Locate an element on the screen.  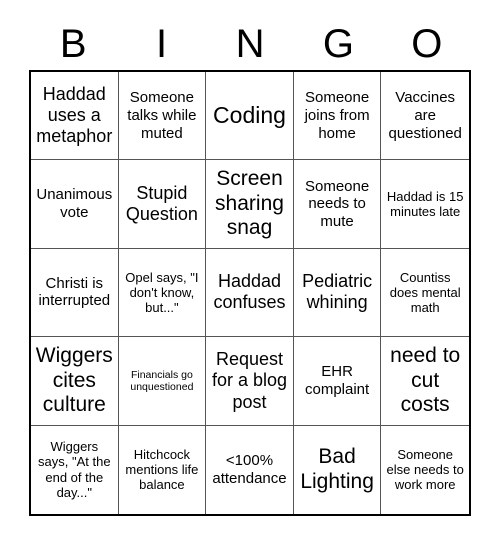
bingo-cell-text: Unanimous vote is located at coordinates (74, 204).